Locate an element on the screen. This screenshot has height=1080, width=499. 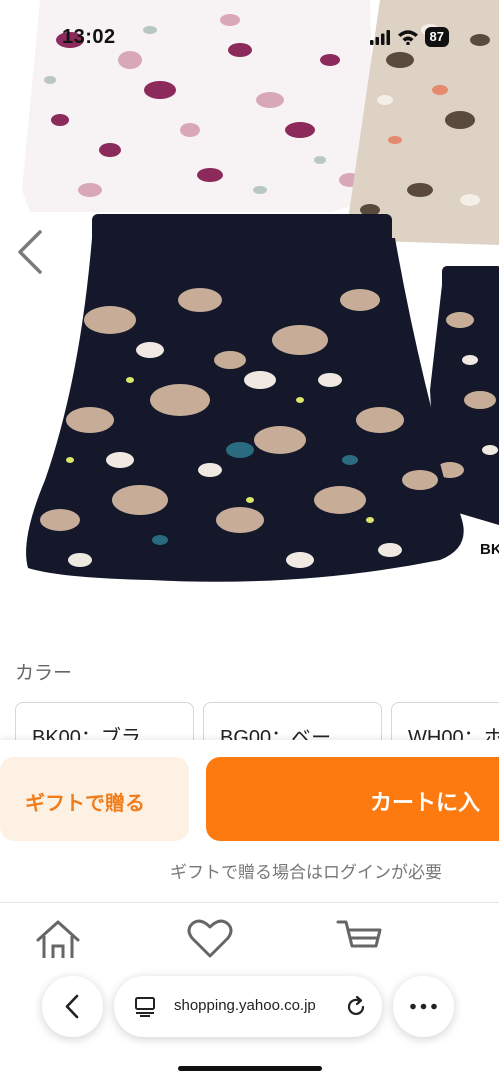
home-icon is located at coordinates (58, 938).